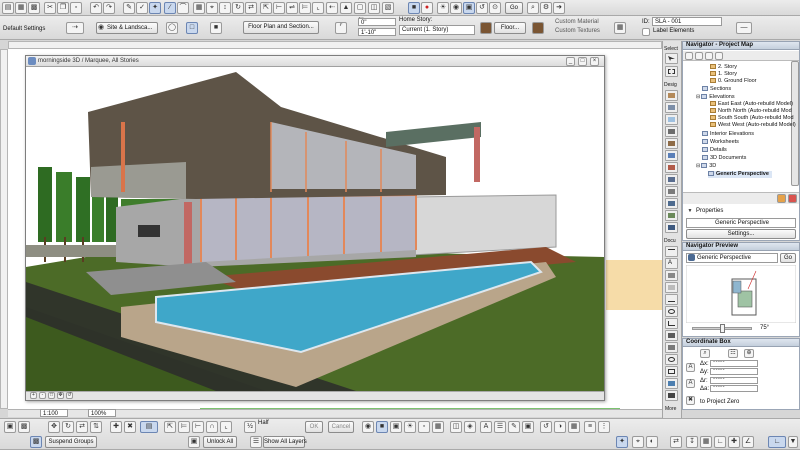 The height and width of the screenshot is (450, 800). I want to click on split-icon: ⊨, so click(305, 8).